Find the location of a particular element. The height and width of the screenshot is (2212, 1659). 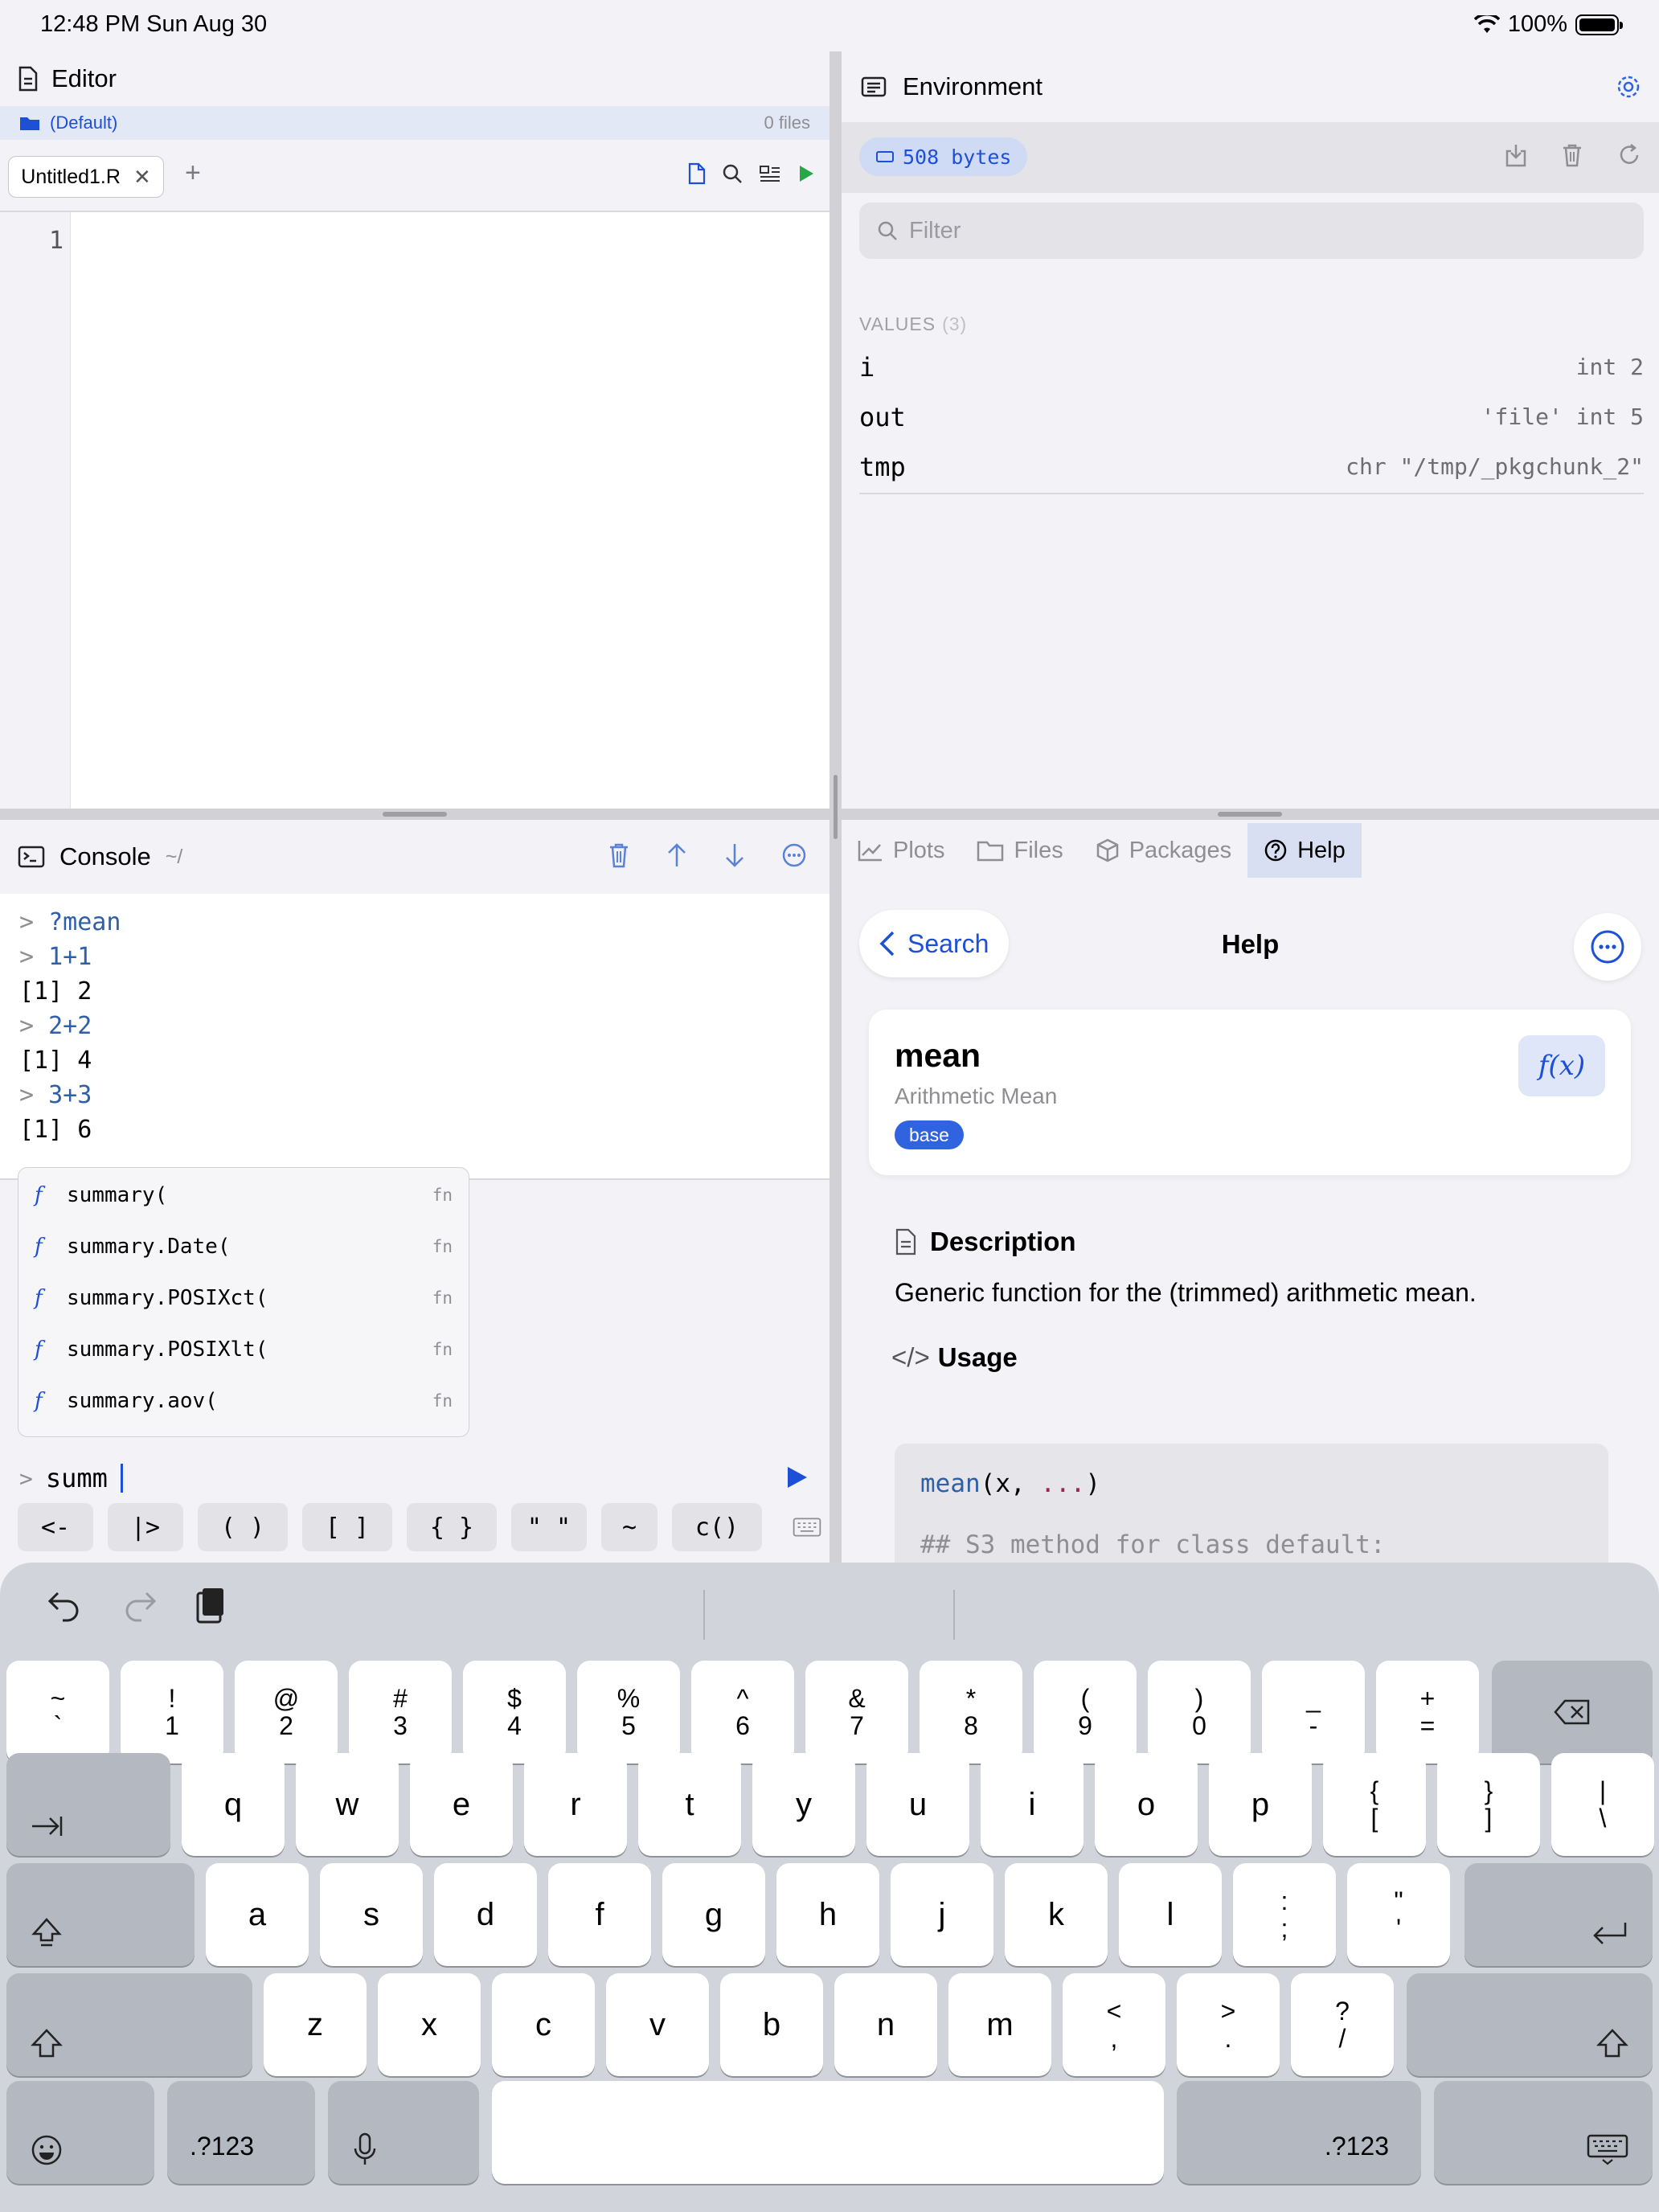

key-x: x is located at coordinates (429, 2024).